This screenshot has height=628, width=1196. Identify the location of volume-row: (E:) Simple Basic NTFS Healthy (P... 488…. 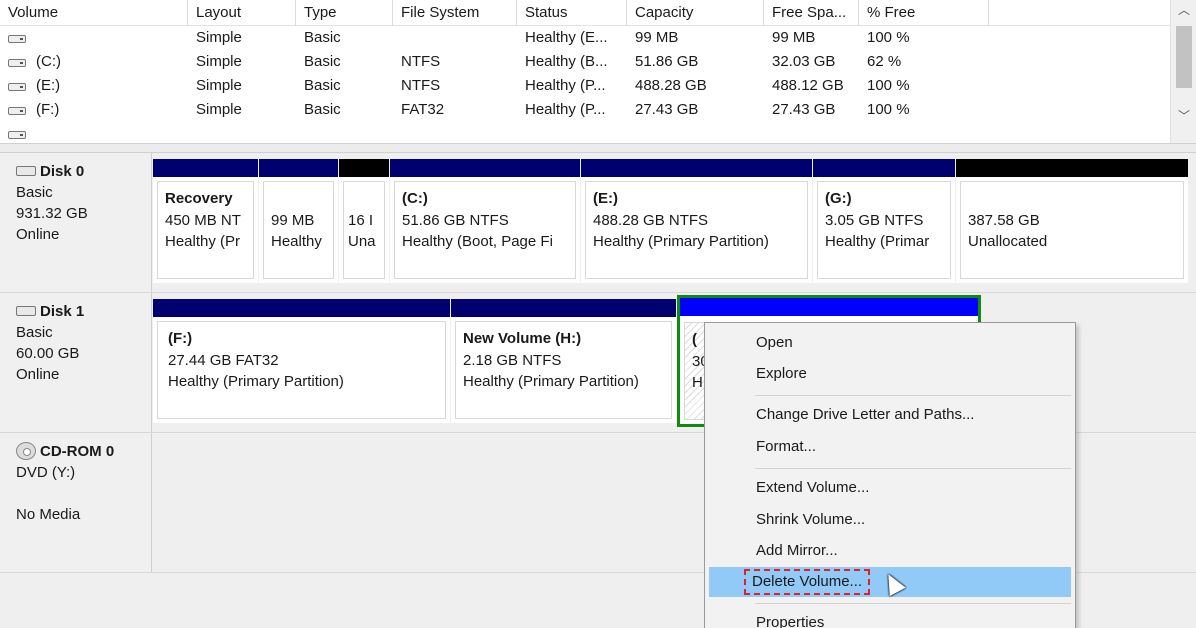
(585, 86).